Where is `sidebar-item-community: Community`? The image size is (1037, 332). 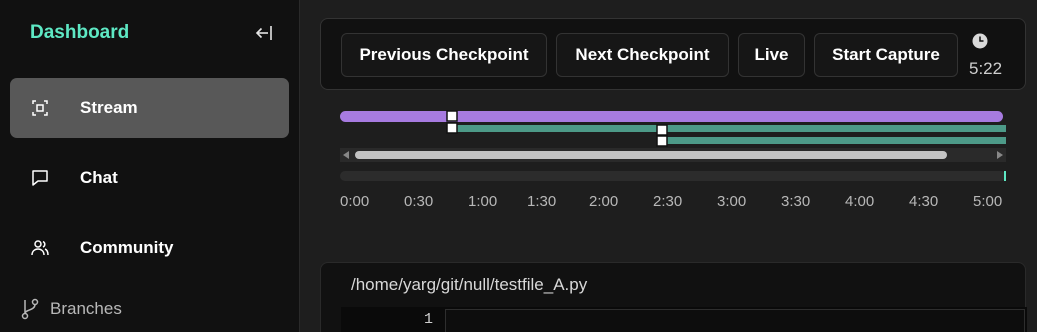
sidebar-item-community: Community is located at coordinates (149, 248).